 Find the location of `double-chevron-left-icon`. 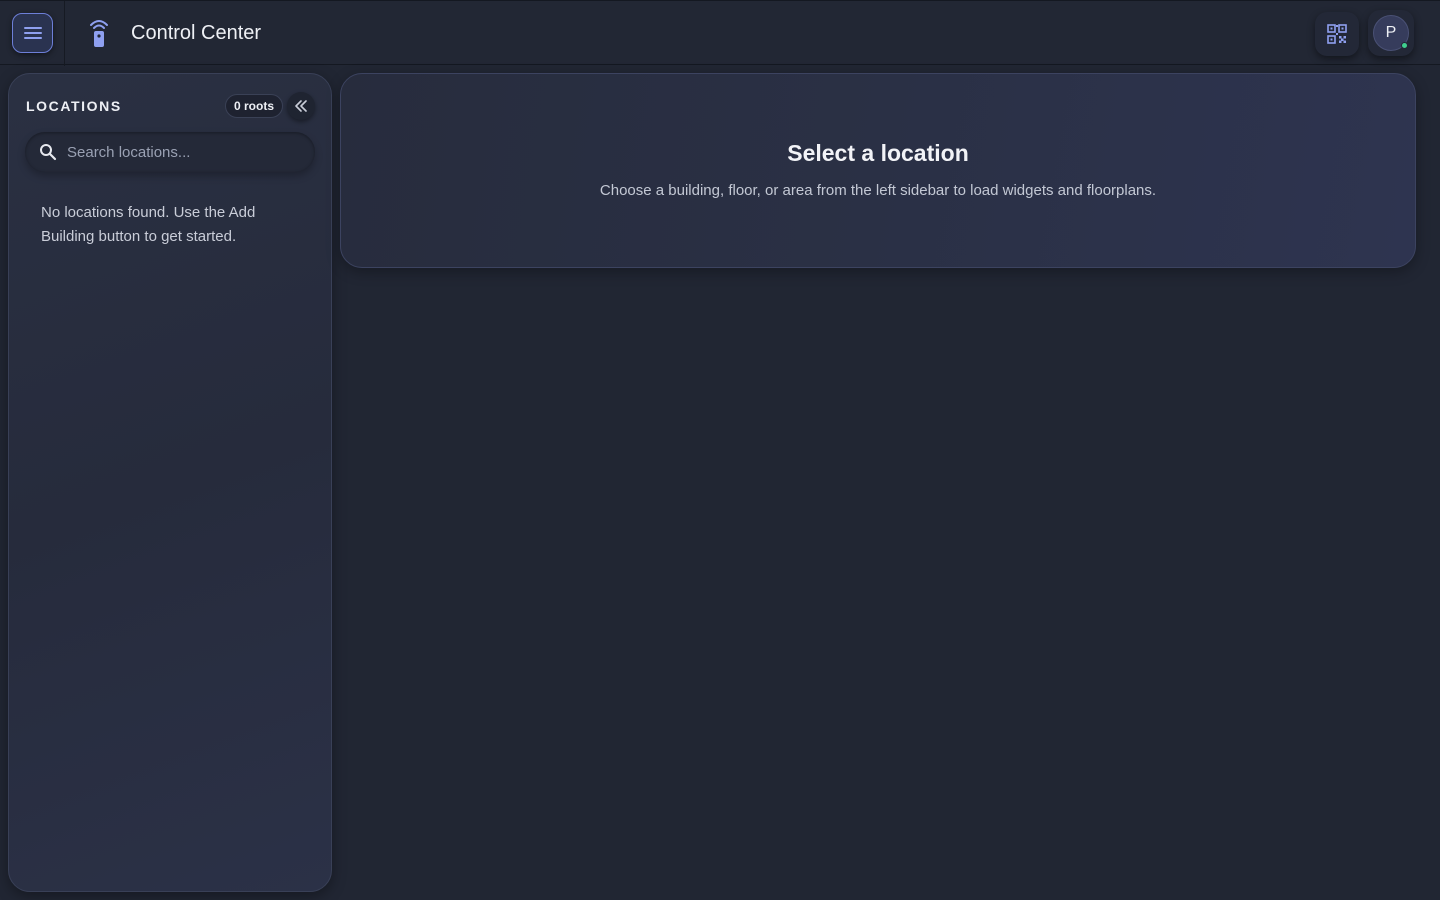

double-chevron-left-icon is located at coordinates (301, 106).